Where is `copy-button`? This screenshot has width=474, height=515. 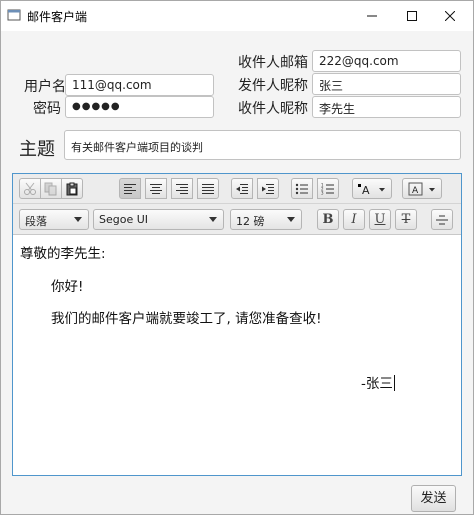
copy-button is located at coordinates (51, 188).